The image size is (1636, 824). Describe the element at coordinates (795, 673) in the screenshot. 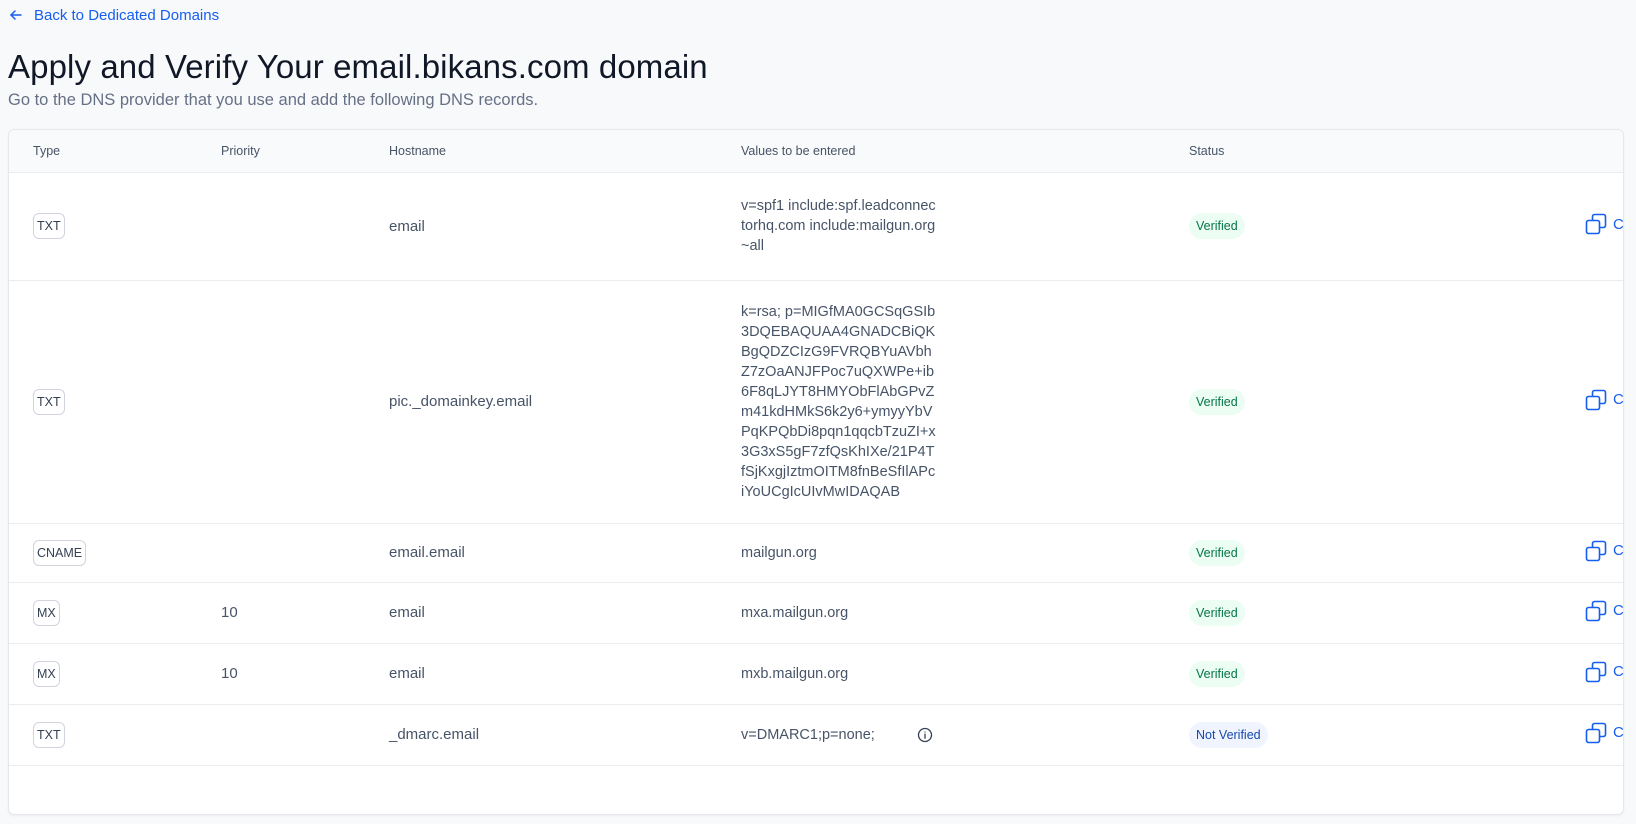

I see `value-cell: mxb.mailgun.org` at that location.